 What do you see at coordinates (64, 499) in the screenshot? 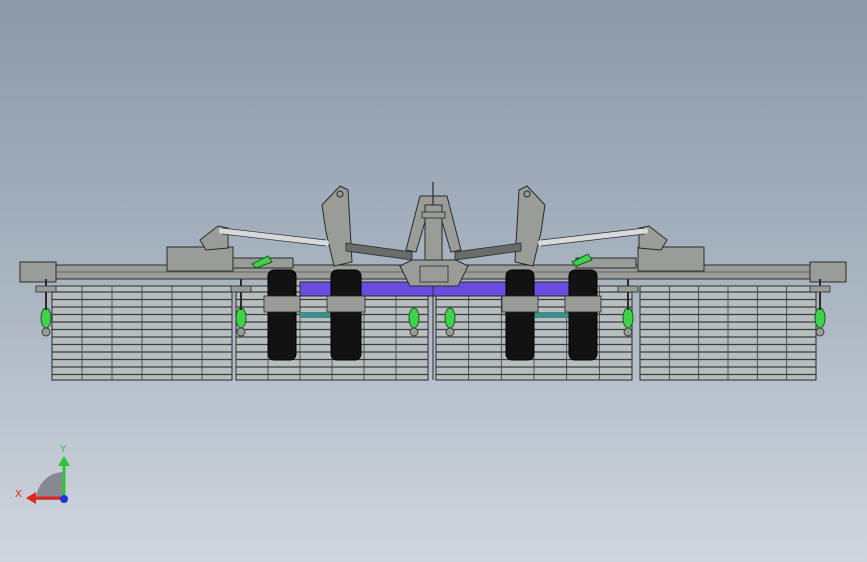
I see `triad-z-axis` at bounding box center [64, 499].